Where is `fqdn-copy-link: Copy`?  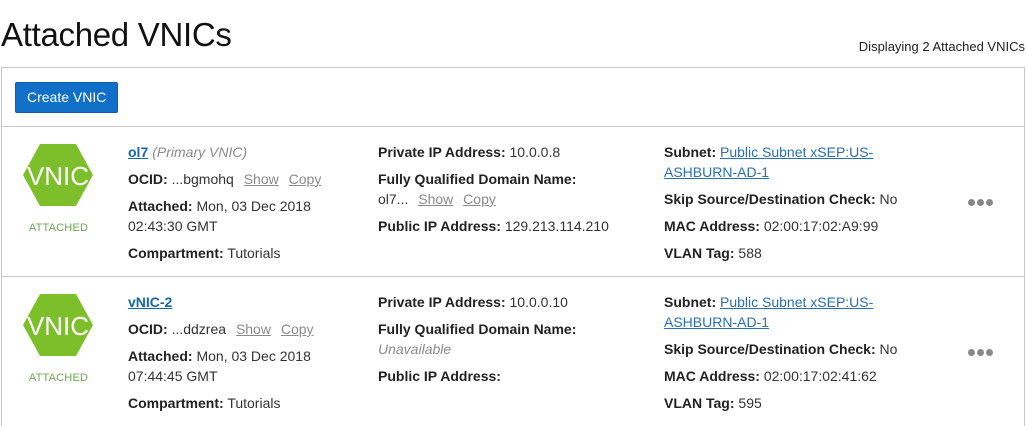 fqdn-copy-link: Copy is located at coordinates (479, 199).